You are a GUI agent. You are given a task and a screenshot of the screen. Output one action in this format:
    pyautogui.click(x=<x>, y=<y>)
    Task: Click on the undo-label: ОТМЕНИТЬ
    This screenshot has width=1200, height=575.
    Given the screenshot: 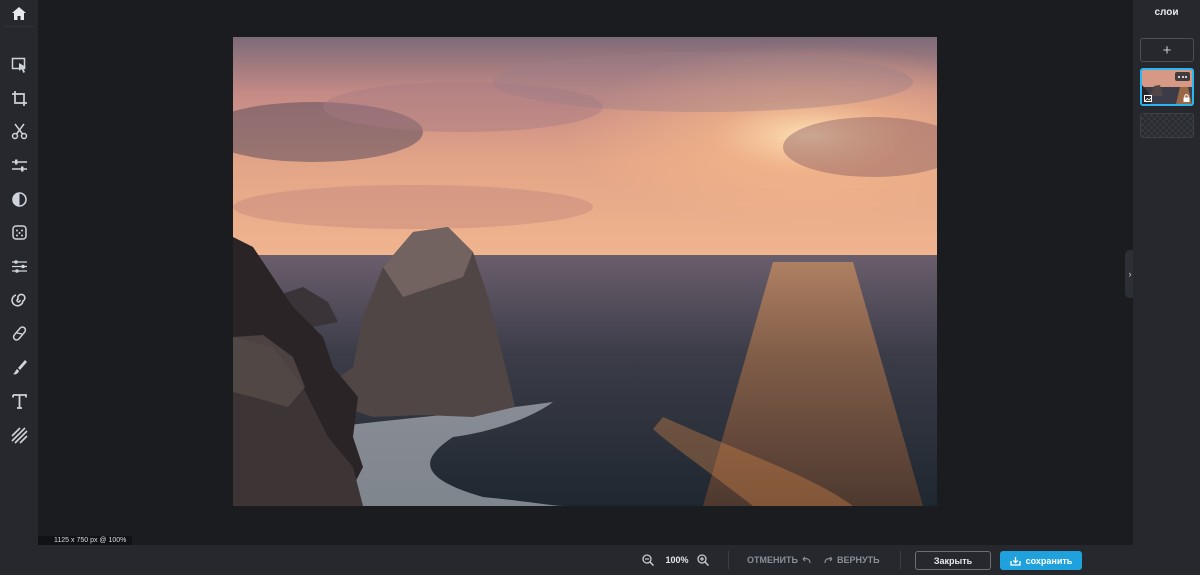 What is the action you would take?
    pyautogui.click(x=772, y=560)
    